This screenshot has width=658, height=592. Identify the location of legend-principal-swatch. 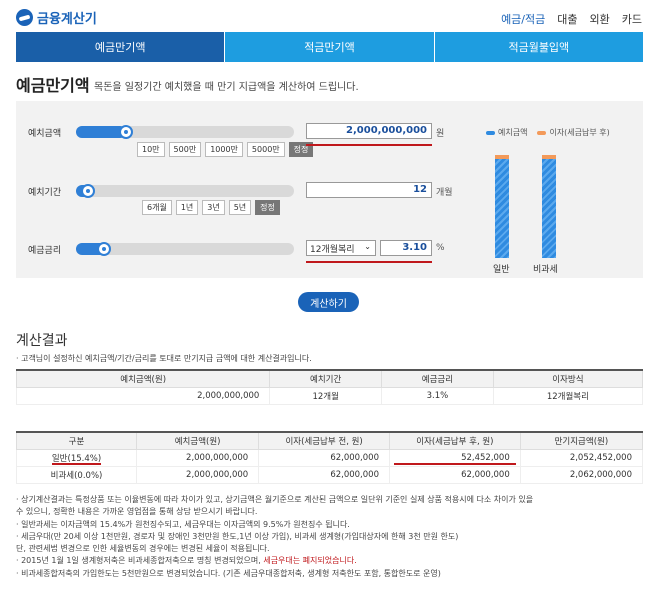
(490, 132).